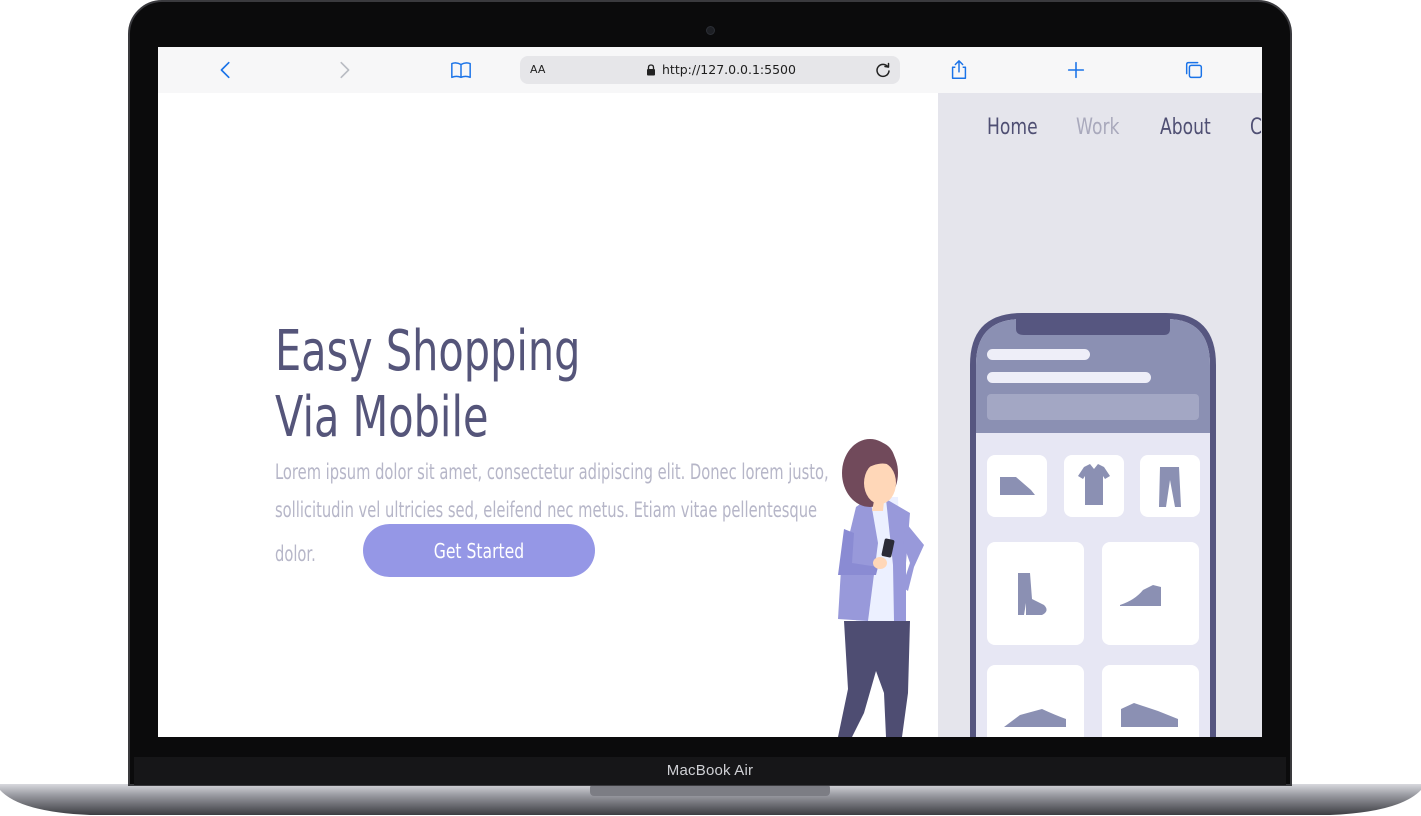  I want to click on lock-icon, so click(651, 70).